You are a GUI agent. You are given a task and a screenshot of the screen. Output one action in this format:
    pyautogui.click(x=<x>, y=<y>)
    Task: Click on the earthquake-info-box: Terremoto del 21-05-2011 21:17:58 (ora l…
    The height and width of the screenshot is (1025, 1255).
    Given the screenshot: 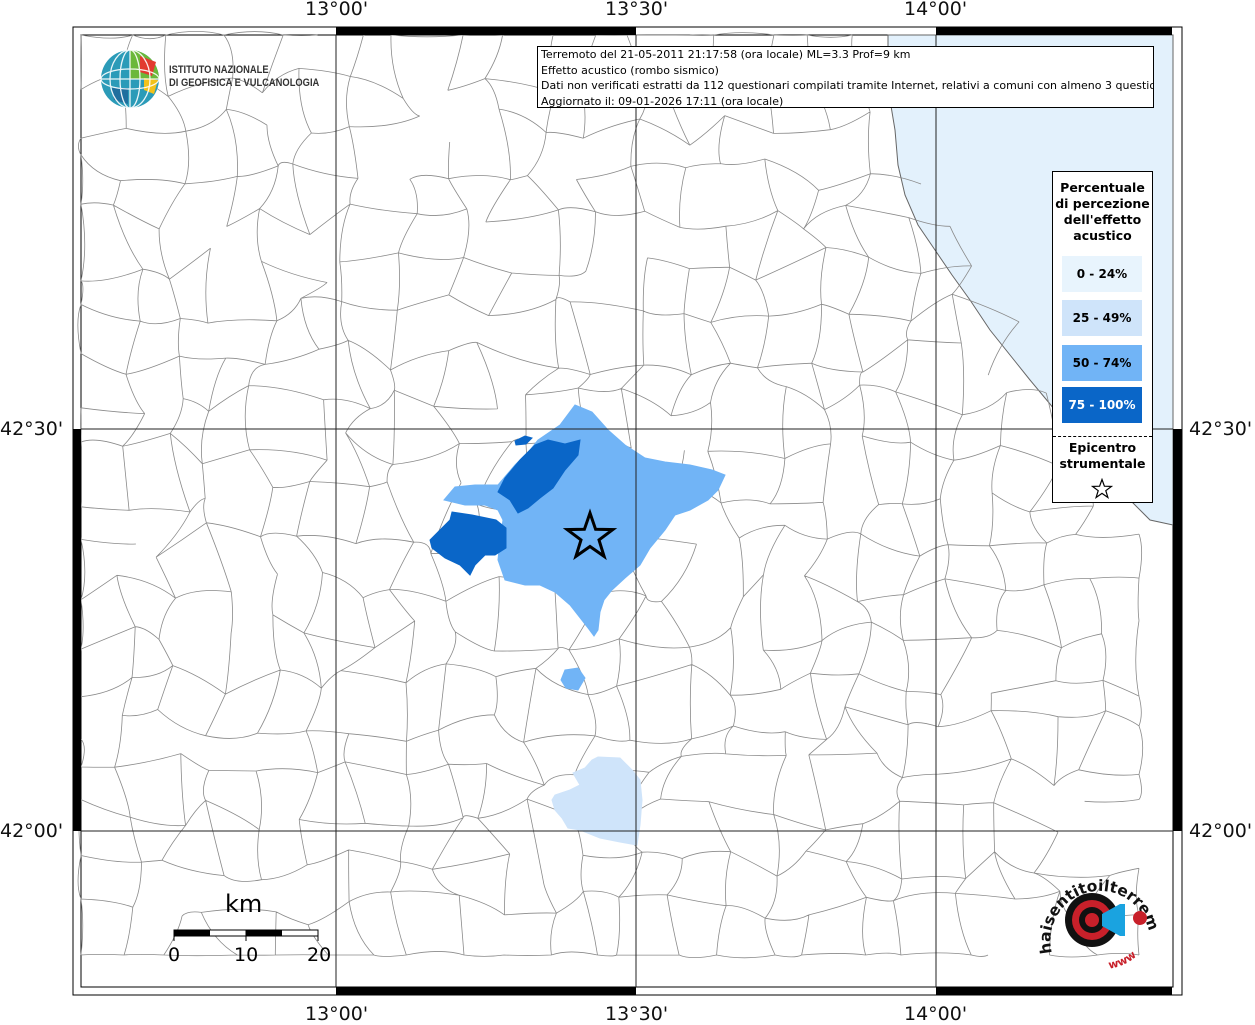 What is the action you would take?
    pyautogui.click(x=845, y=77)
    